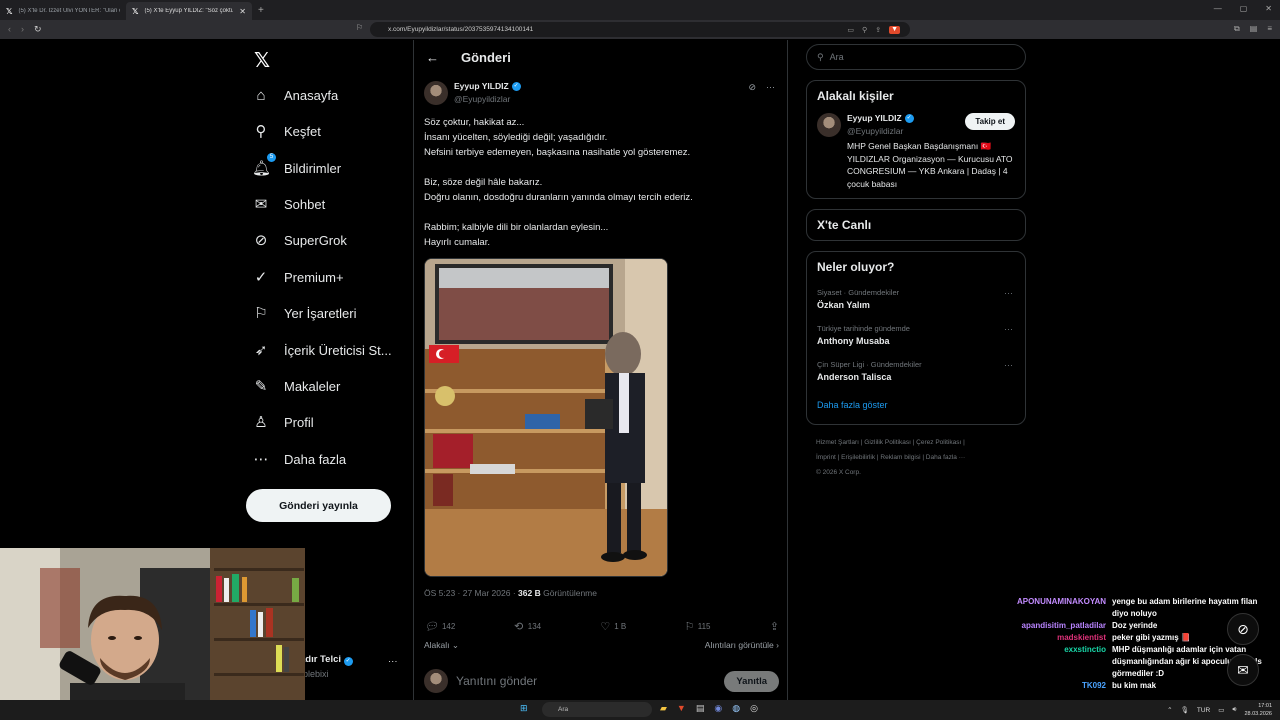 The height and width of the screenshot is (720, 1280). Describe the element at coordinates (298, 277) in the screenshot. I see `sidebar-item: ✓ Premium+` at that location.